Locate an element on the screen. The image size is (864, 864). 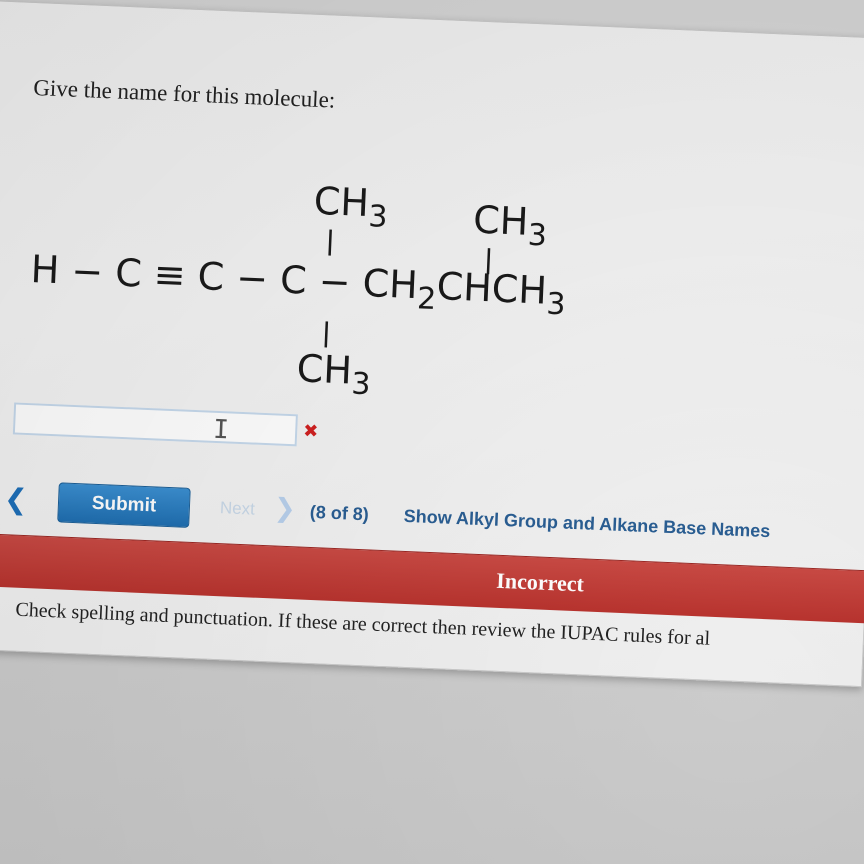
back-chevron-icon: ❮ is located at coordinates (15, 499).